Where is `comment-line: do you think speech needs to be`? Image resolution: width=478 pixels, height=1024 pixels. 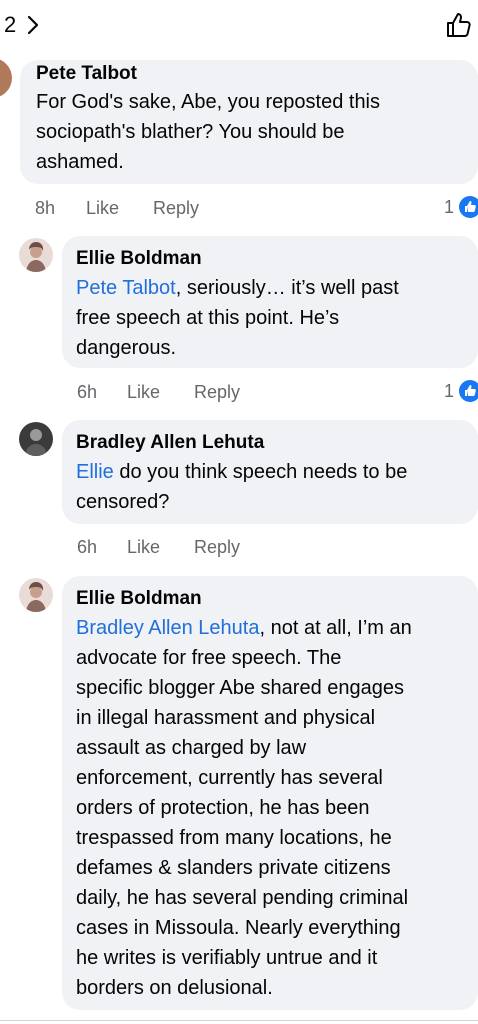
comment-line: do you think speech needs to be is located at coordinates (260, 472).